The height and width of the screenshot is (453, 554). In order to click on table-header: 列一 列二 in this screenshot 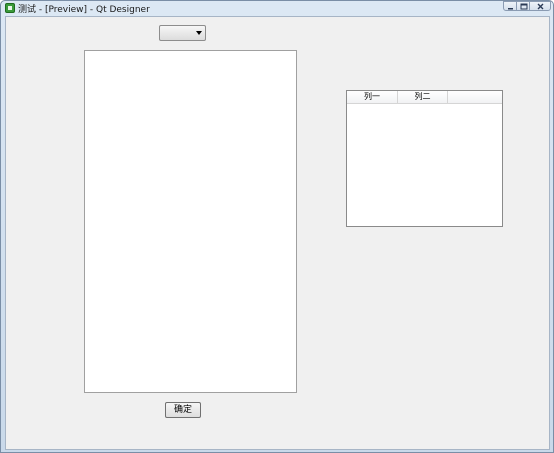, I will do `click(424, 97)`.